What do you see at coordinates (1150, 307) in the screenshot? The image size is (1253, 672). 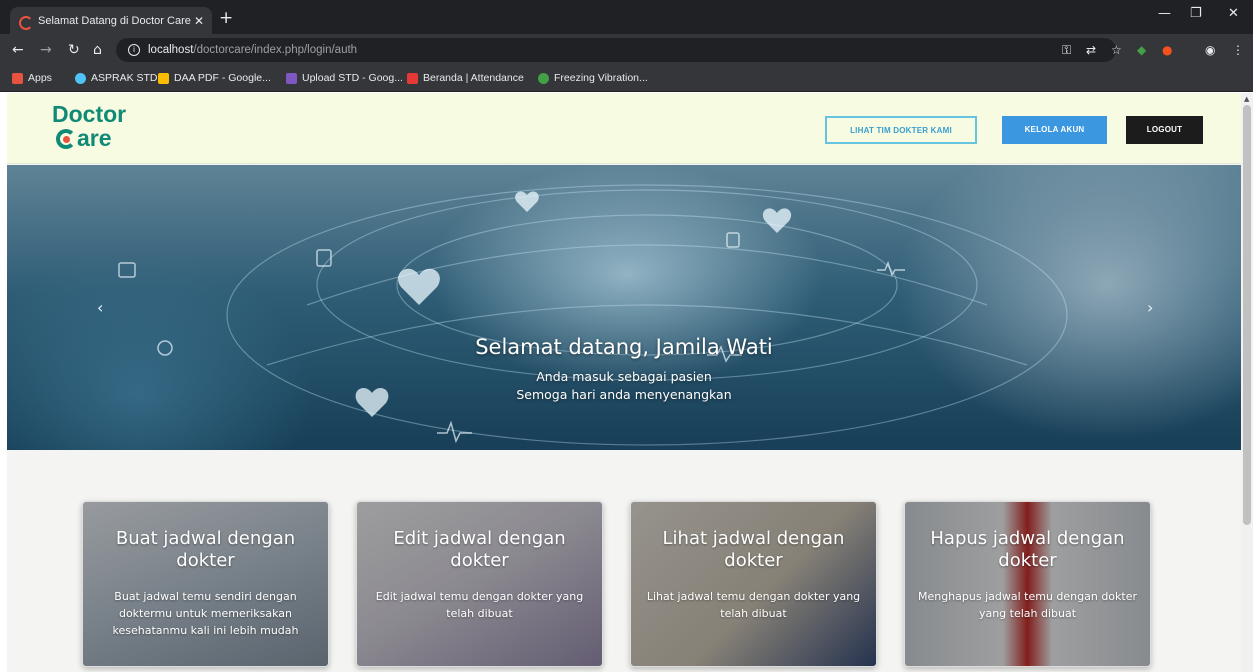 I see `carousel-next-icon: ›` at bounding box center [1150, 307].